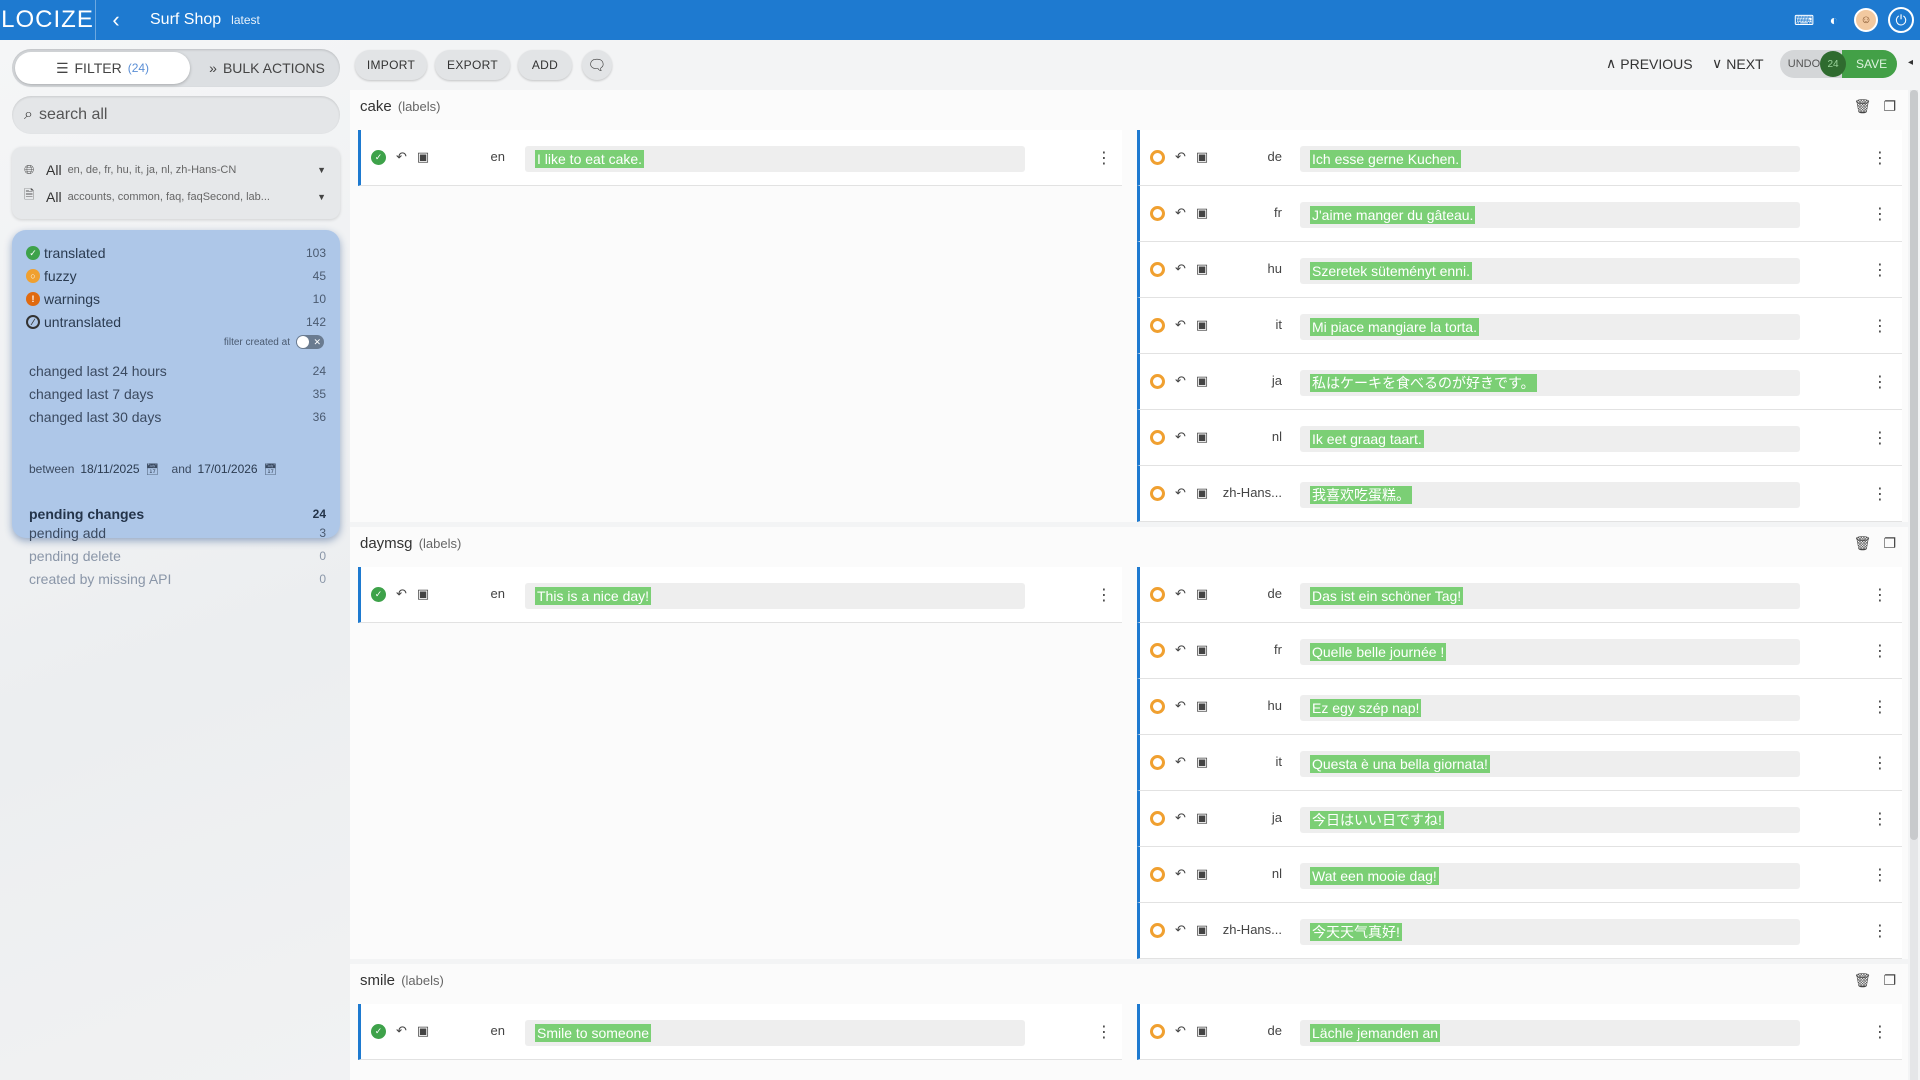 Image resolution: width=1920 pixels, height=1080 pixels. I want to click on scrollbar, so click(1914, 585).